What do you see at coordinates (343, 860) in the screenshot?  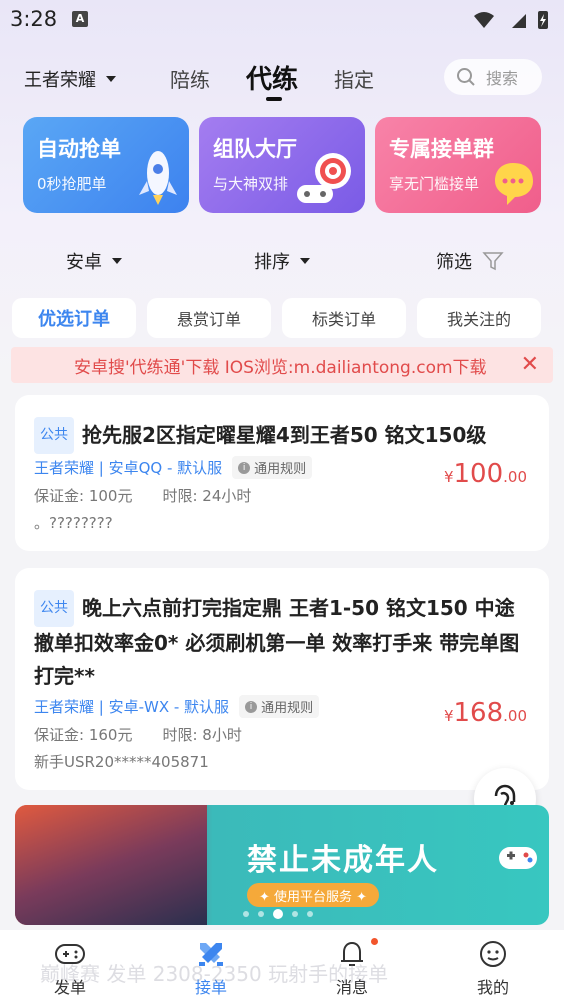 I see `banner-title: 禁止未成年人` at bounding box center [343, 860].